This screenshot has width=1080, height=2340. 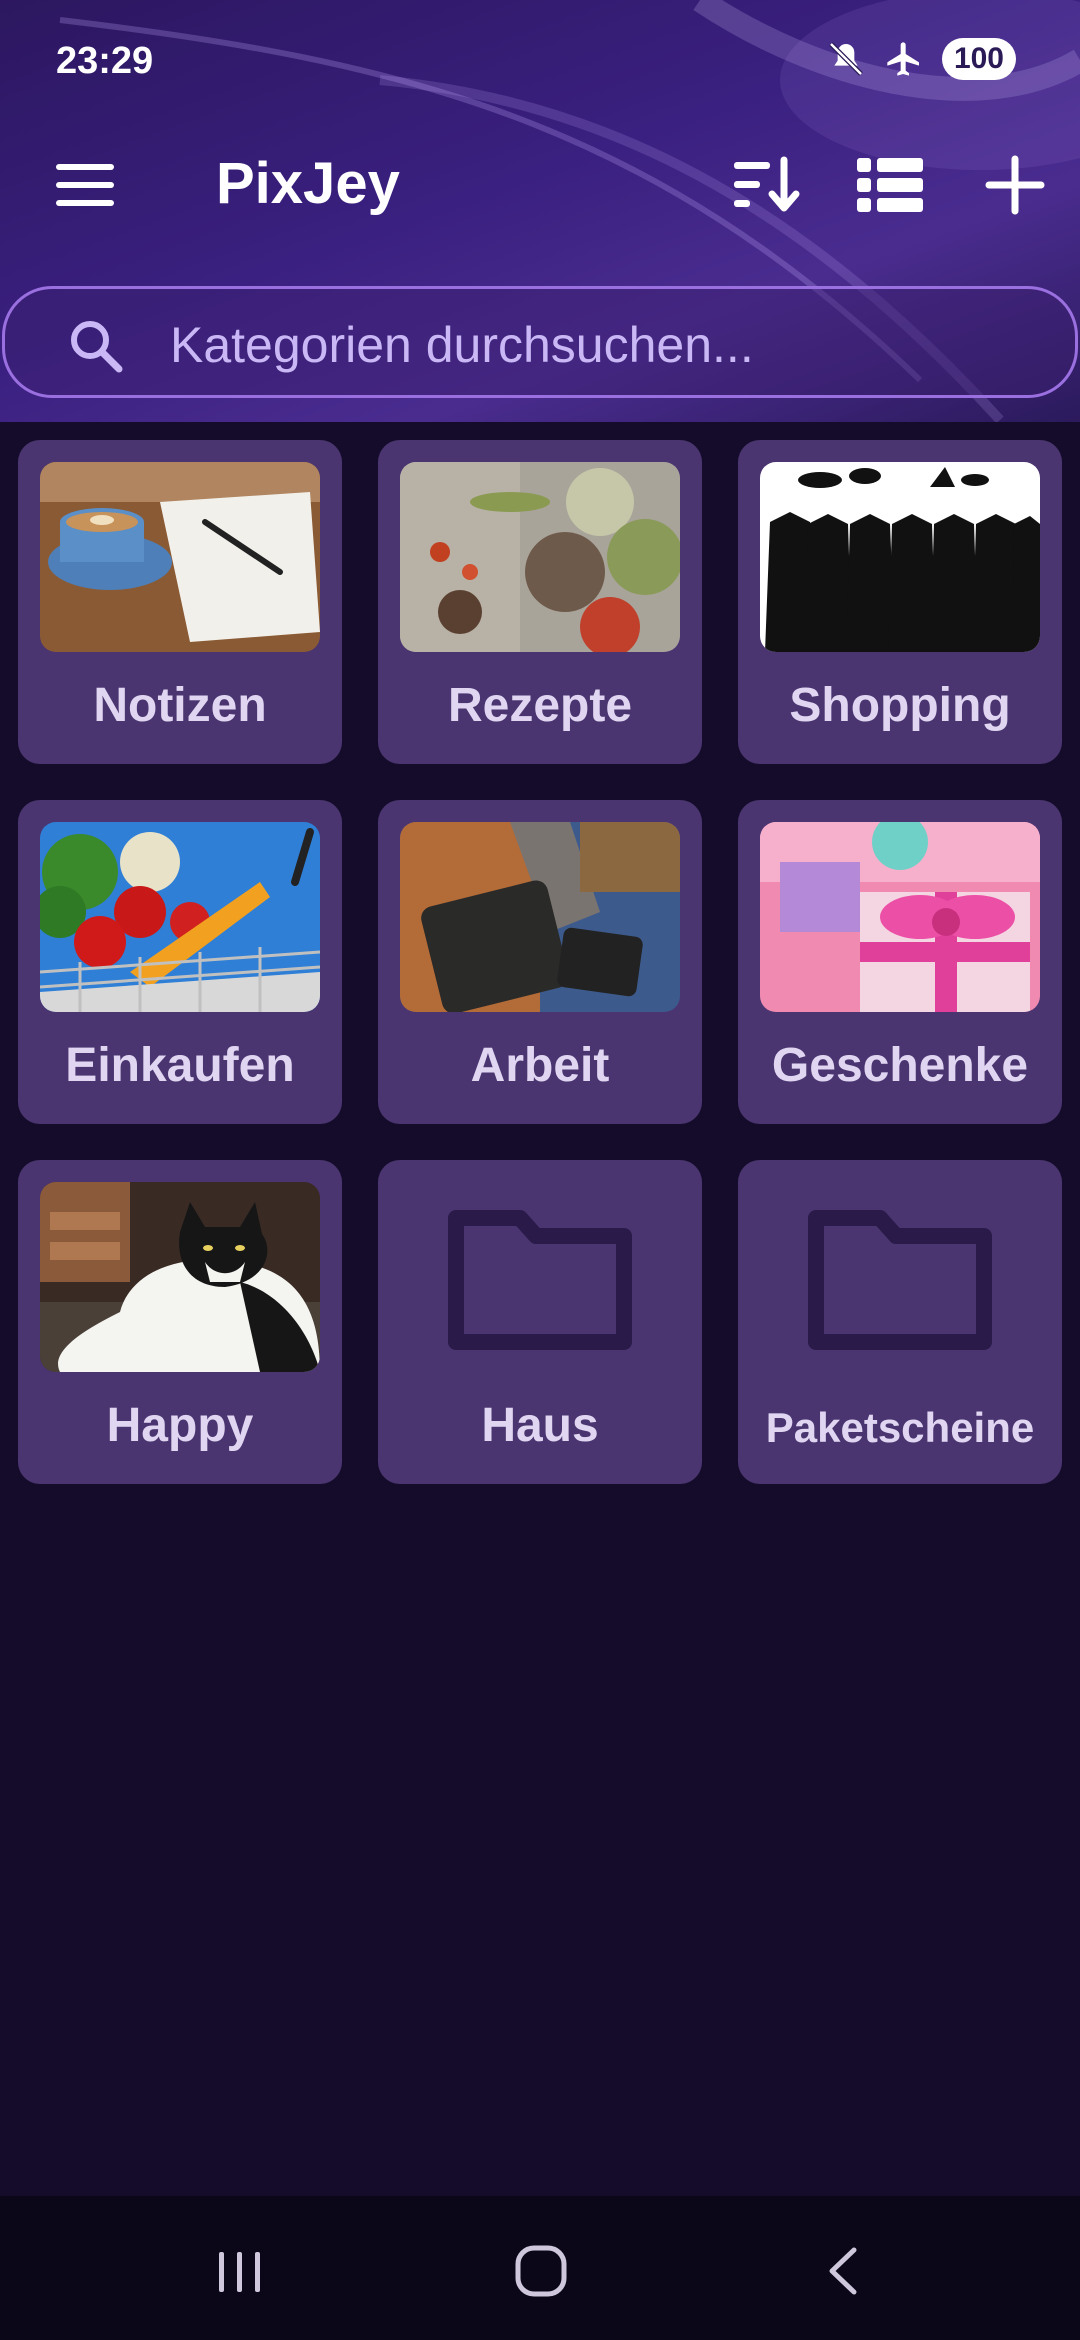 What do you see at coordinates (845, 2271) in the screenshot?
I see `back-icon` at bounding box center [845, 2271].